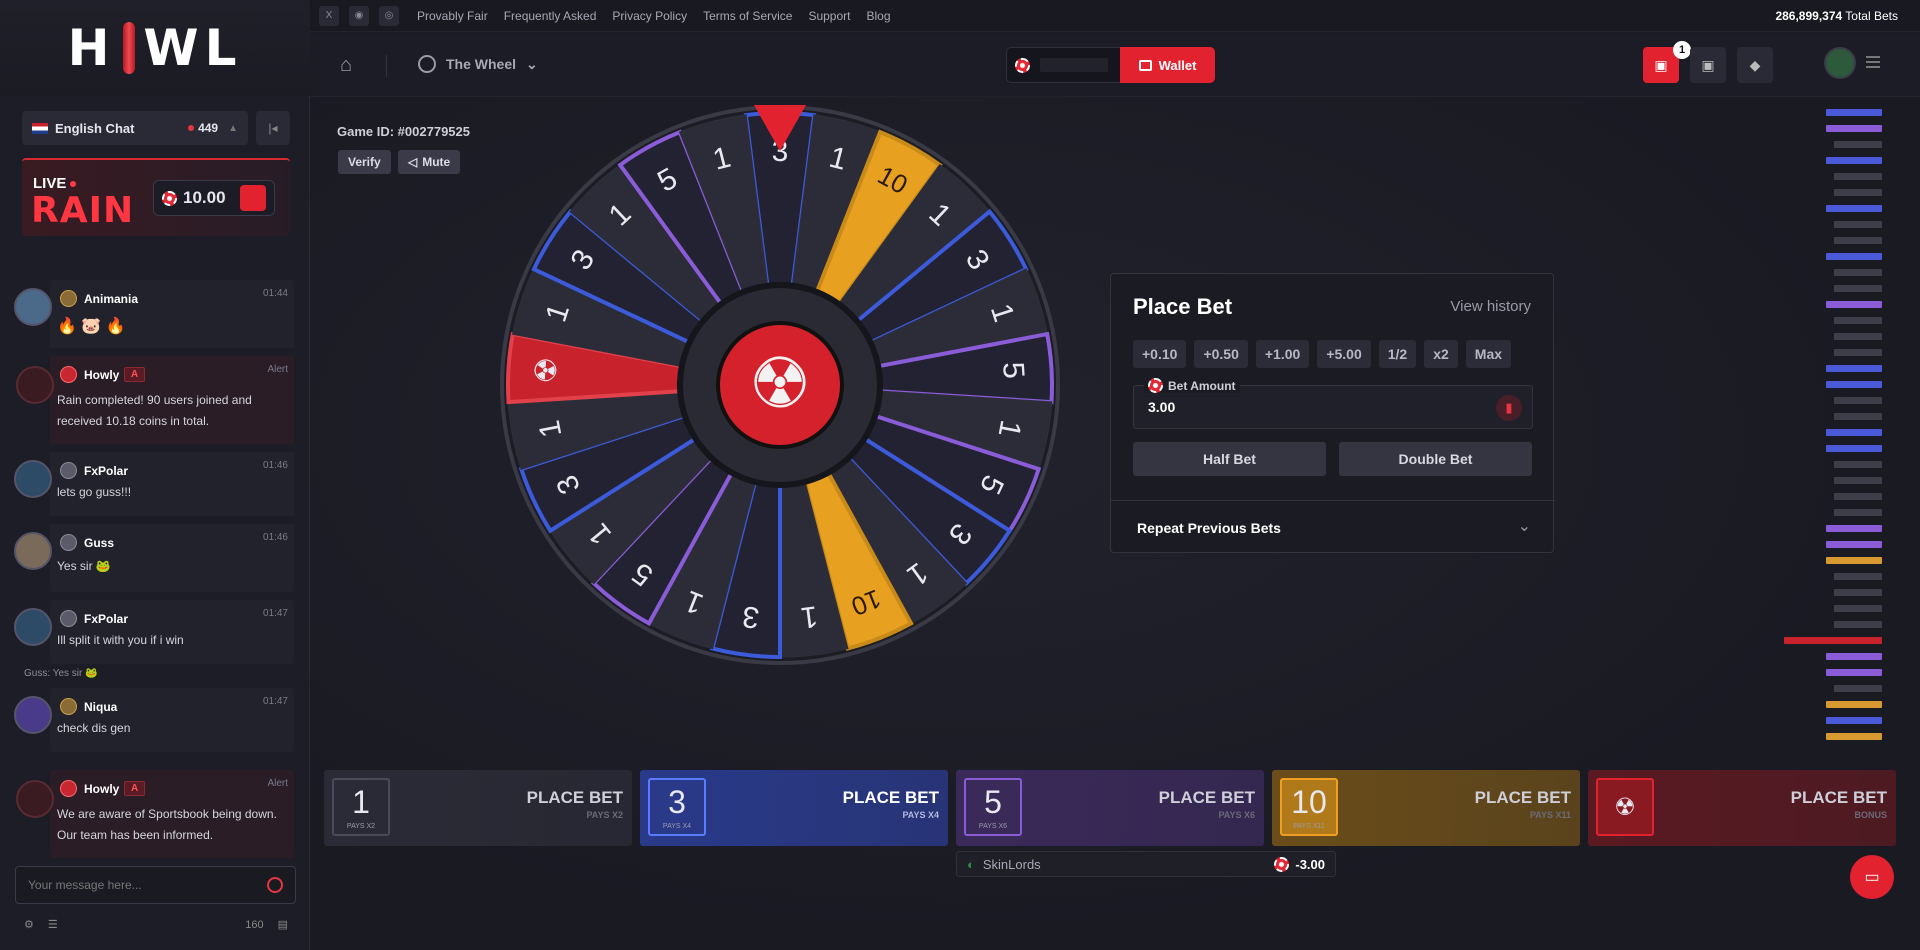  I want to click on view-history-link: View history, so click(1490, 306).